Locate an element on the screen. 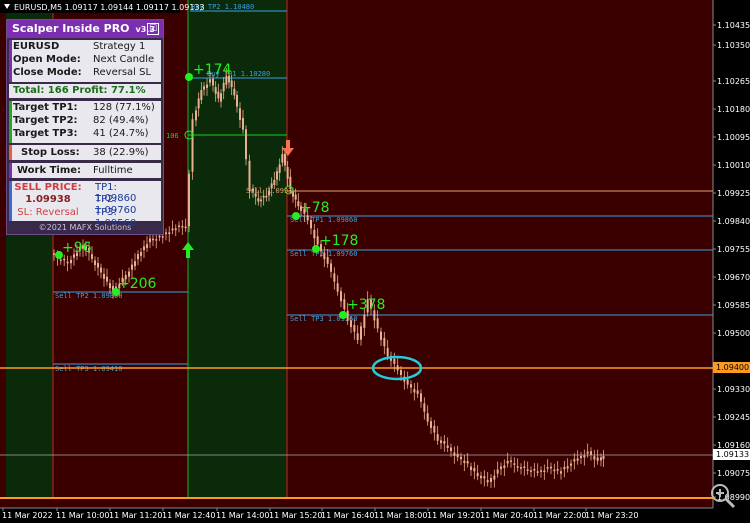  tp3-value: 41 (24.7%) is located at coordinates (121, 133).